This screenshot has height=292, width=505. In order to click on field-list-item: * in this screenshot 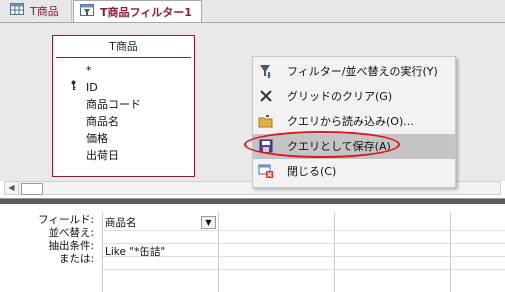, I will do `click(123, 70)`.